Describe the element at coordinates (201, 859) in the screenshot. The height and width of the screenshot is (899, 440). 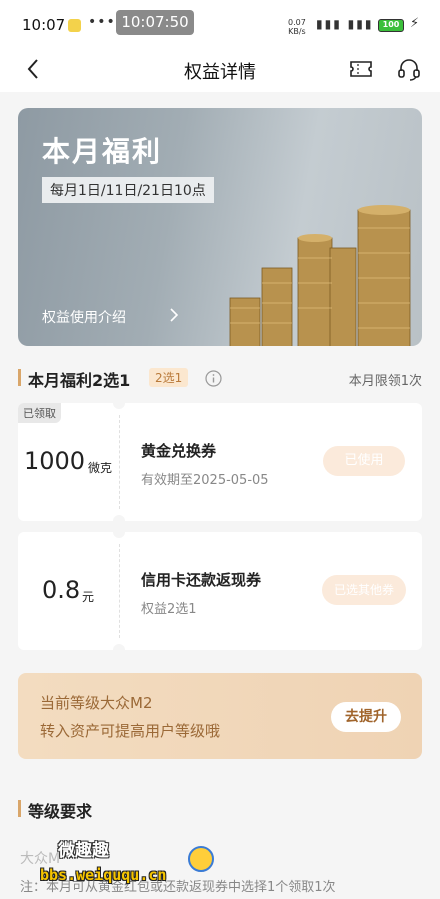
I see `mascot-icon` at that location.